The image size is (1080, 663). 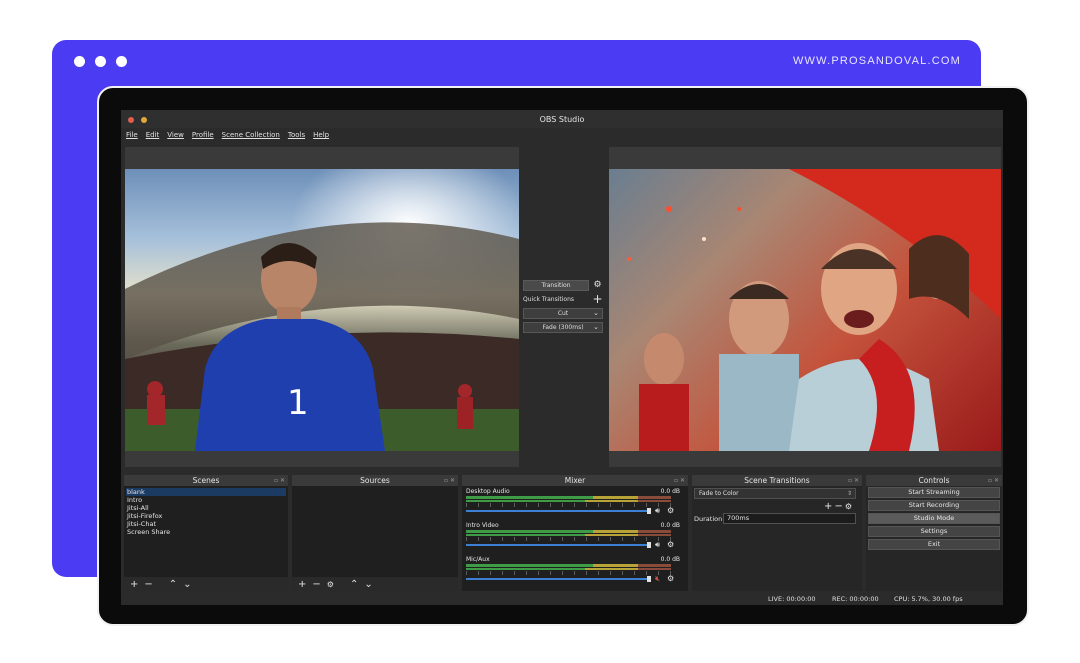 I want to click on fade-select: Fade (300ms) ⌄, so click(x=563, y=327).